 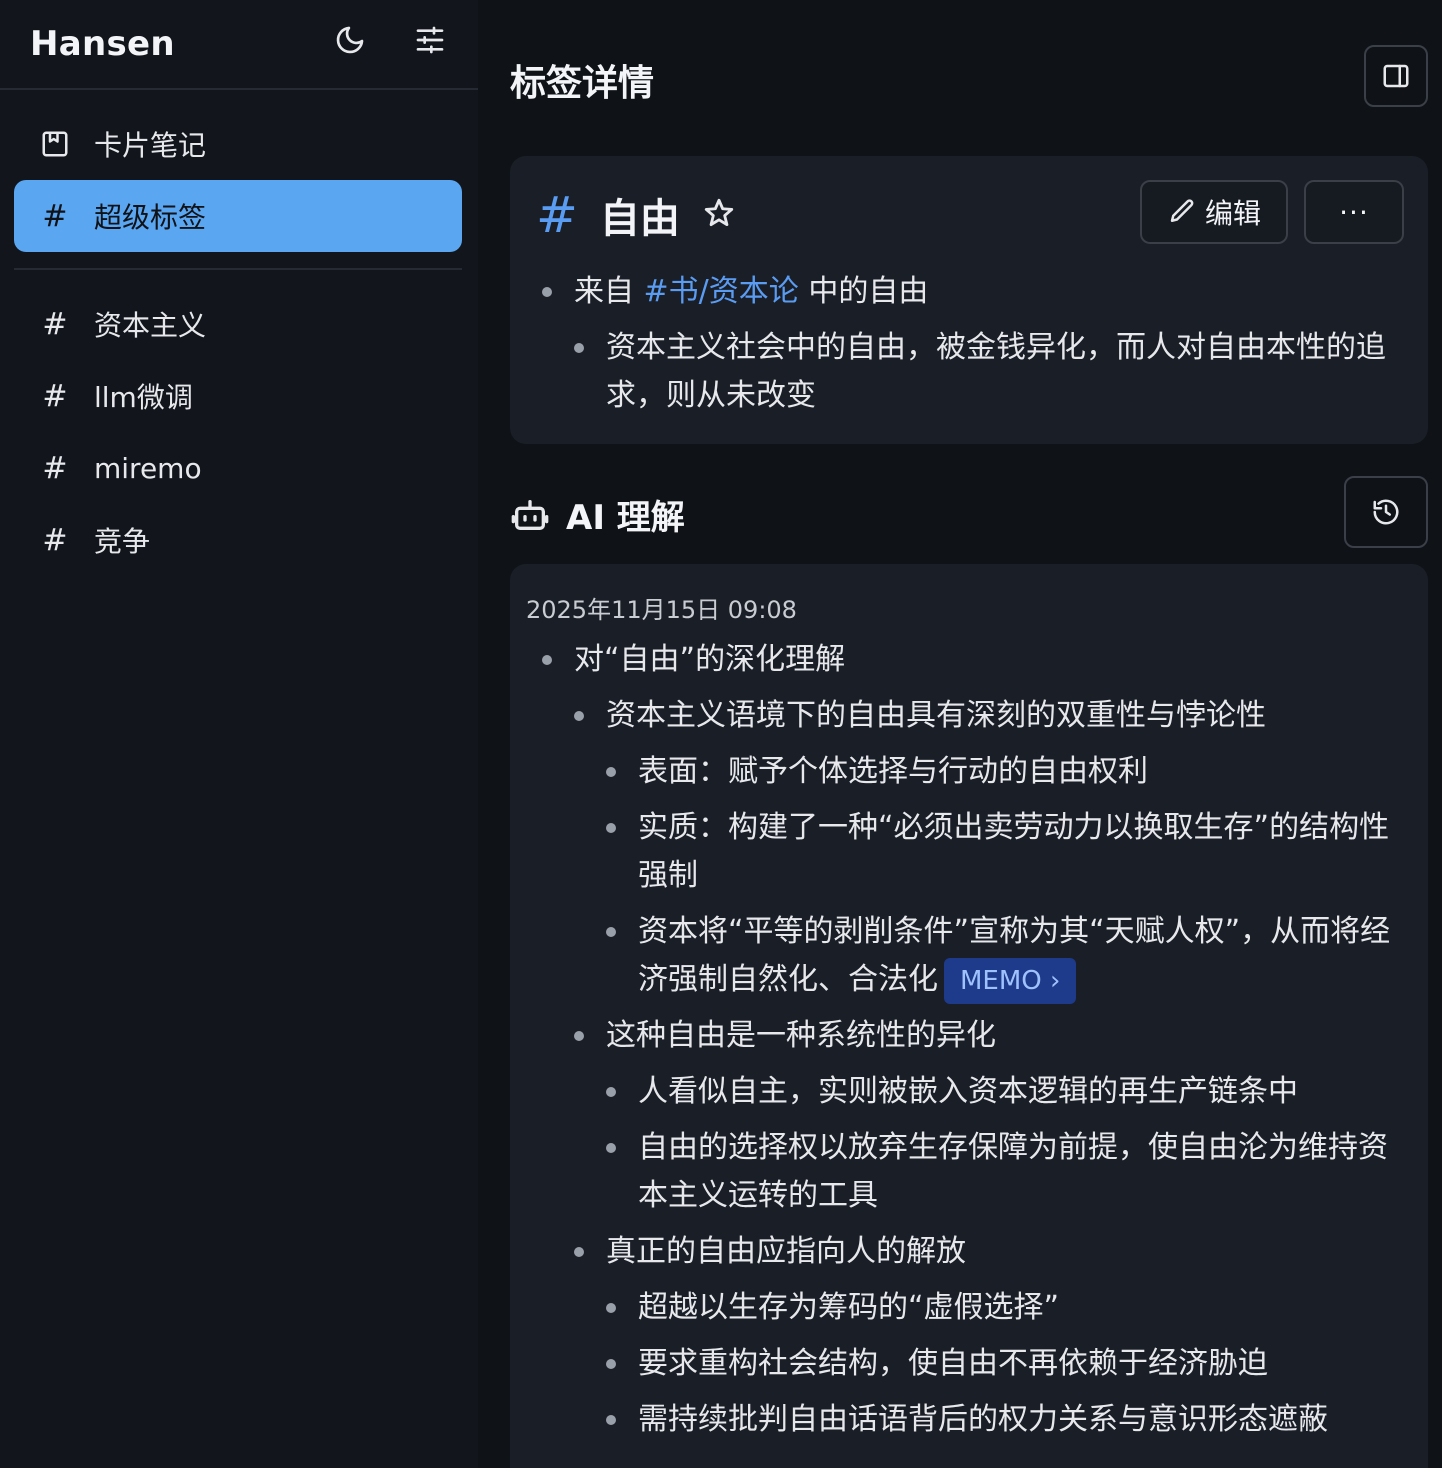 What do you see at coordinates (639, 219) in the screenshot?
I see `tag-name: 自由` at bounding box center [639, 219].